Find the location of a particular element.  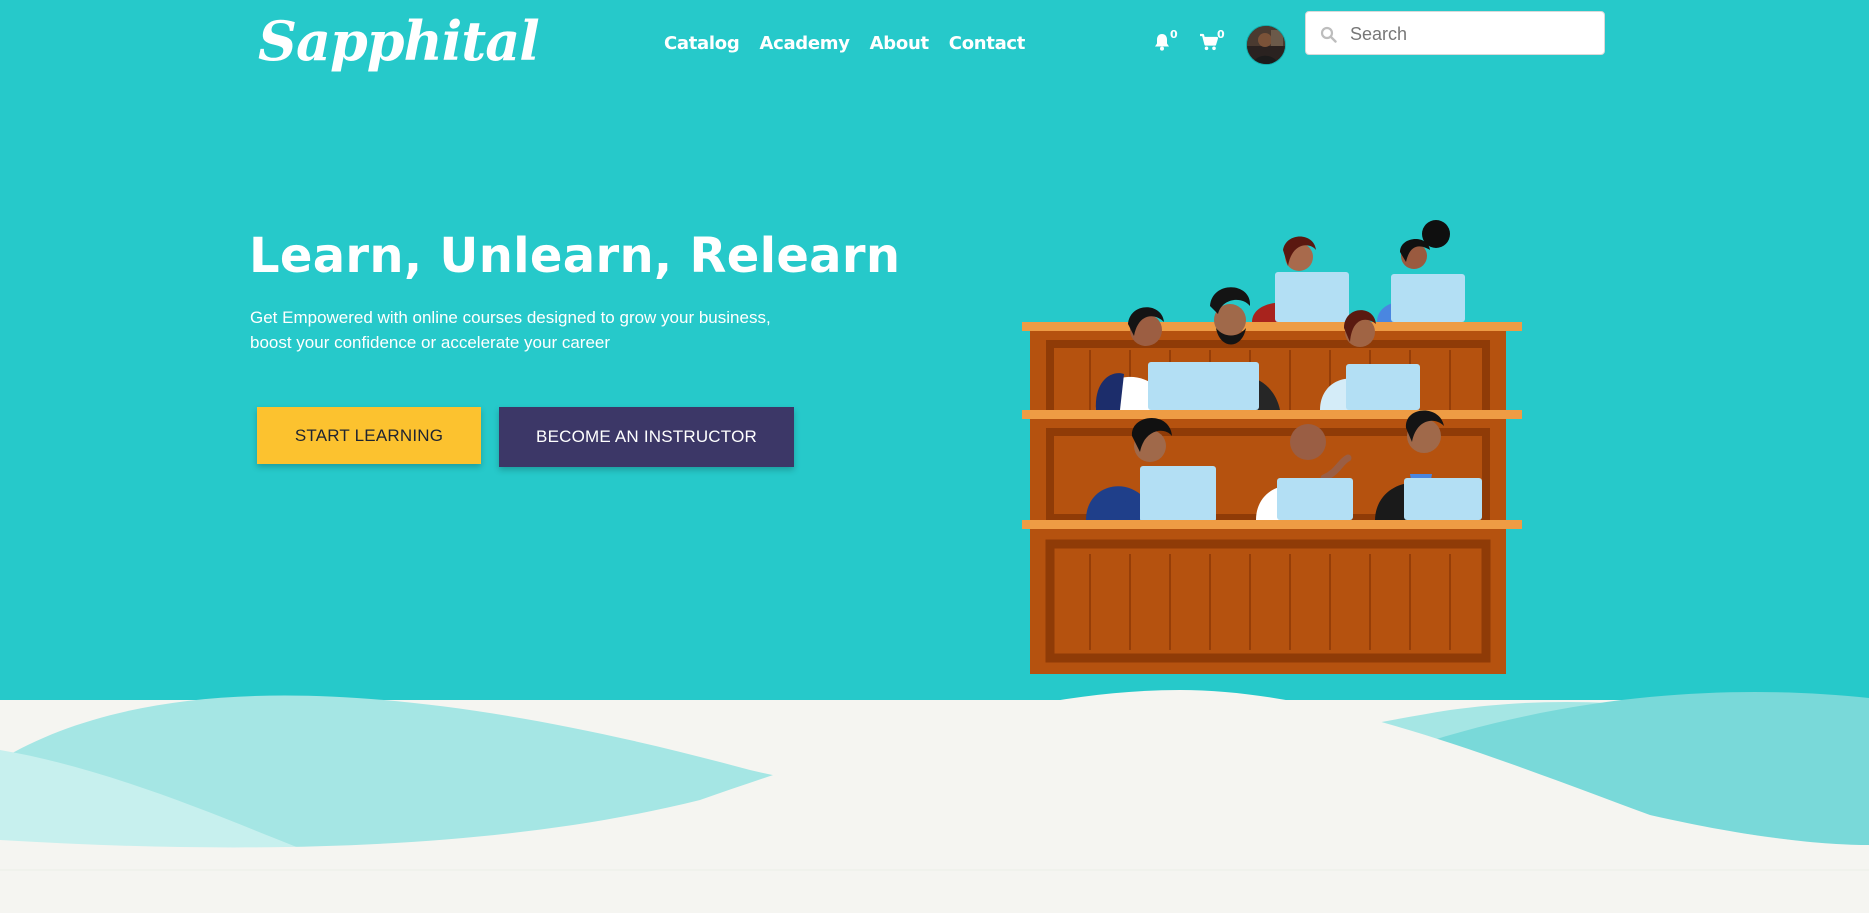

notifications-count: 0 is located at coordinates (1174, 34).